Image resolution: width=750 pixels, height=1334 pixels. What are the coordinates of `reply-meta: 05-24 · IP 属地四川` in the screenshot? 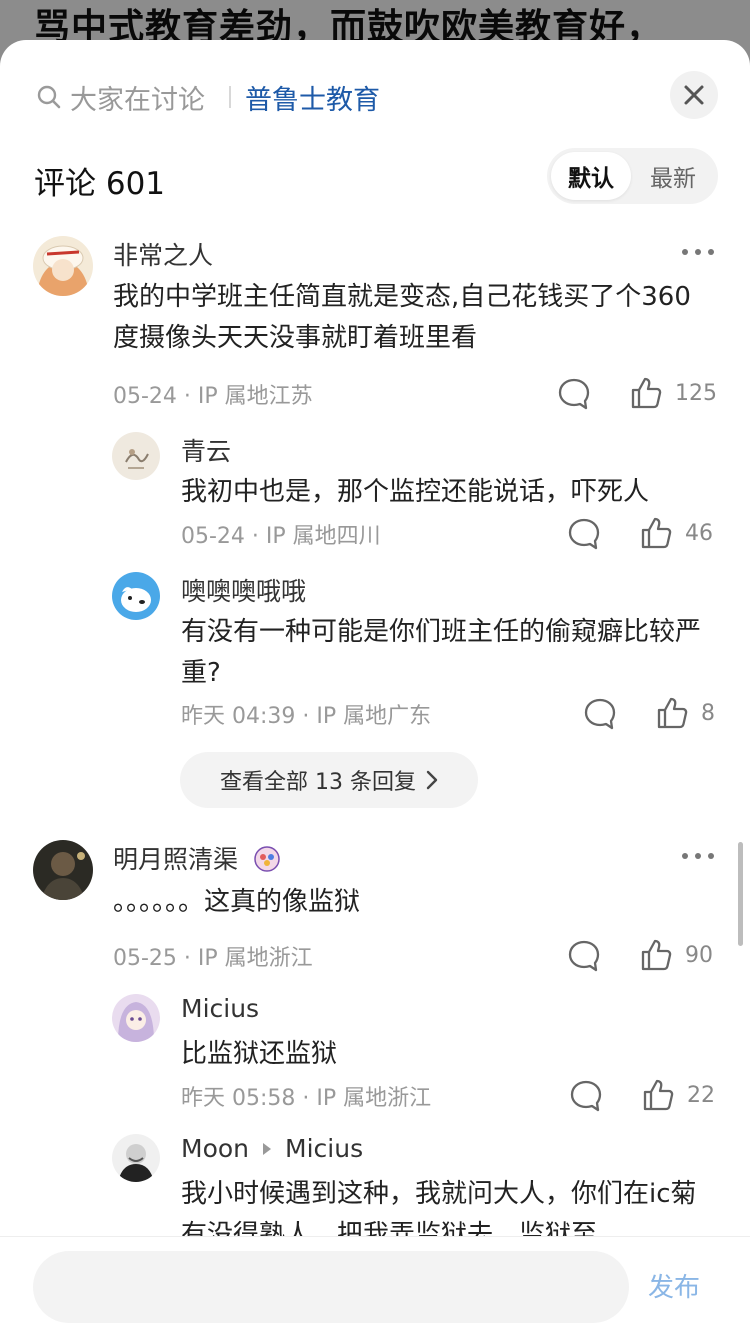 It's located at (281, 536).